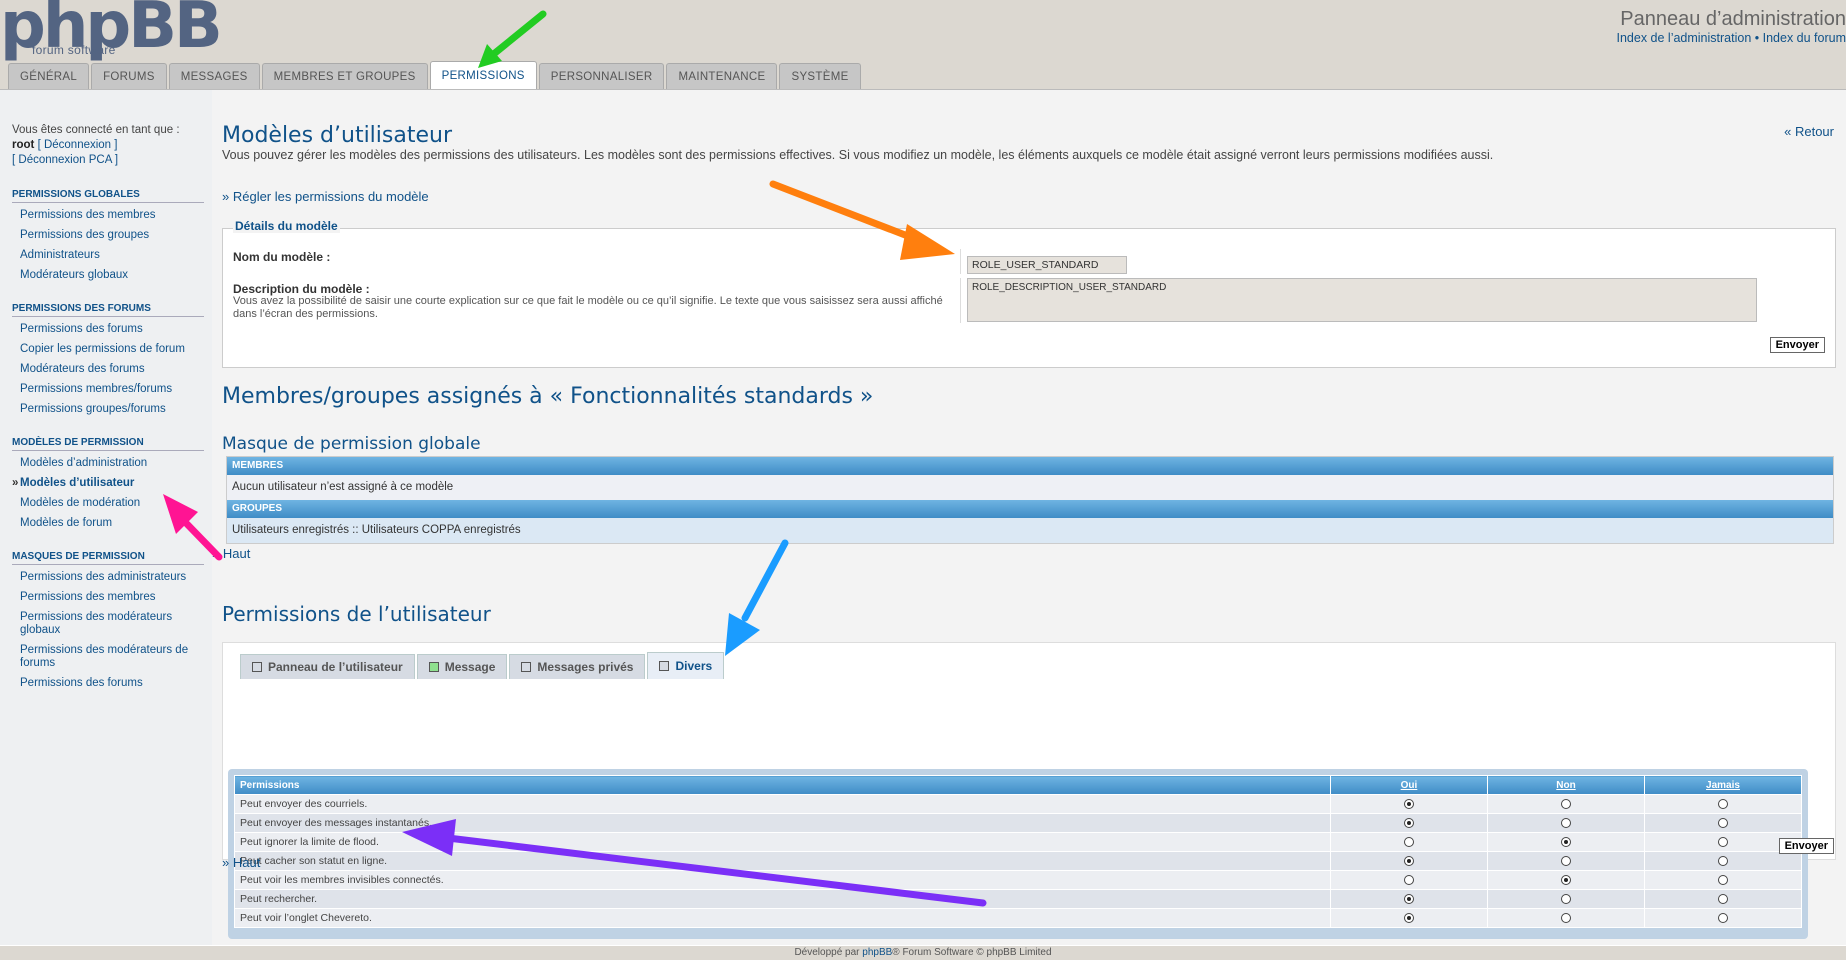 The width and height of the screenshot is (1846, 960). I want to click on cell-no, so click(1566, 823).